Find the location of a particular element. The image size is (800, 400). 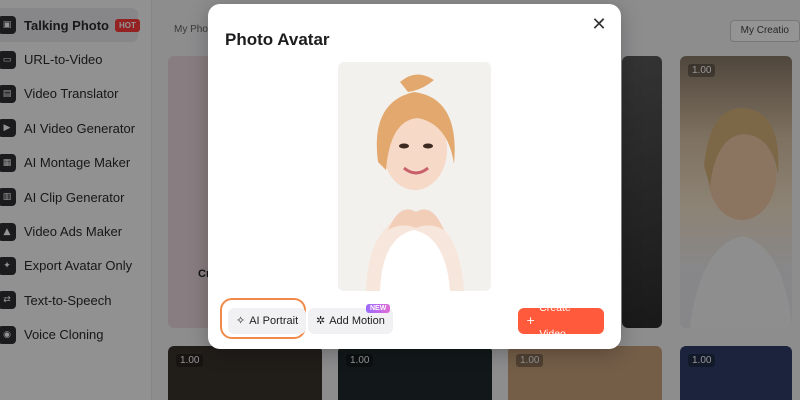

create-video-label: Create Video is located at coordinates (555, 321).